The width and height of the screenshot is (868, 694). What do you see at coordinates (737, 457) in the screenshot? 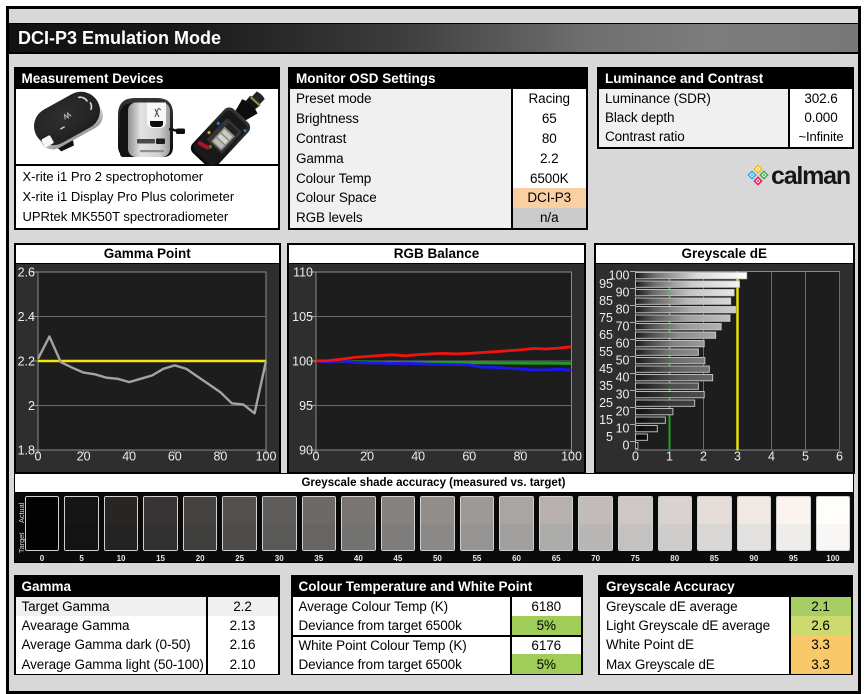
I see `svg-text: 3` at bounding box center [737, 457].